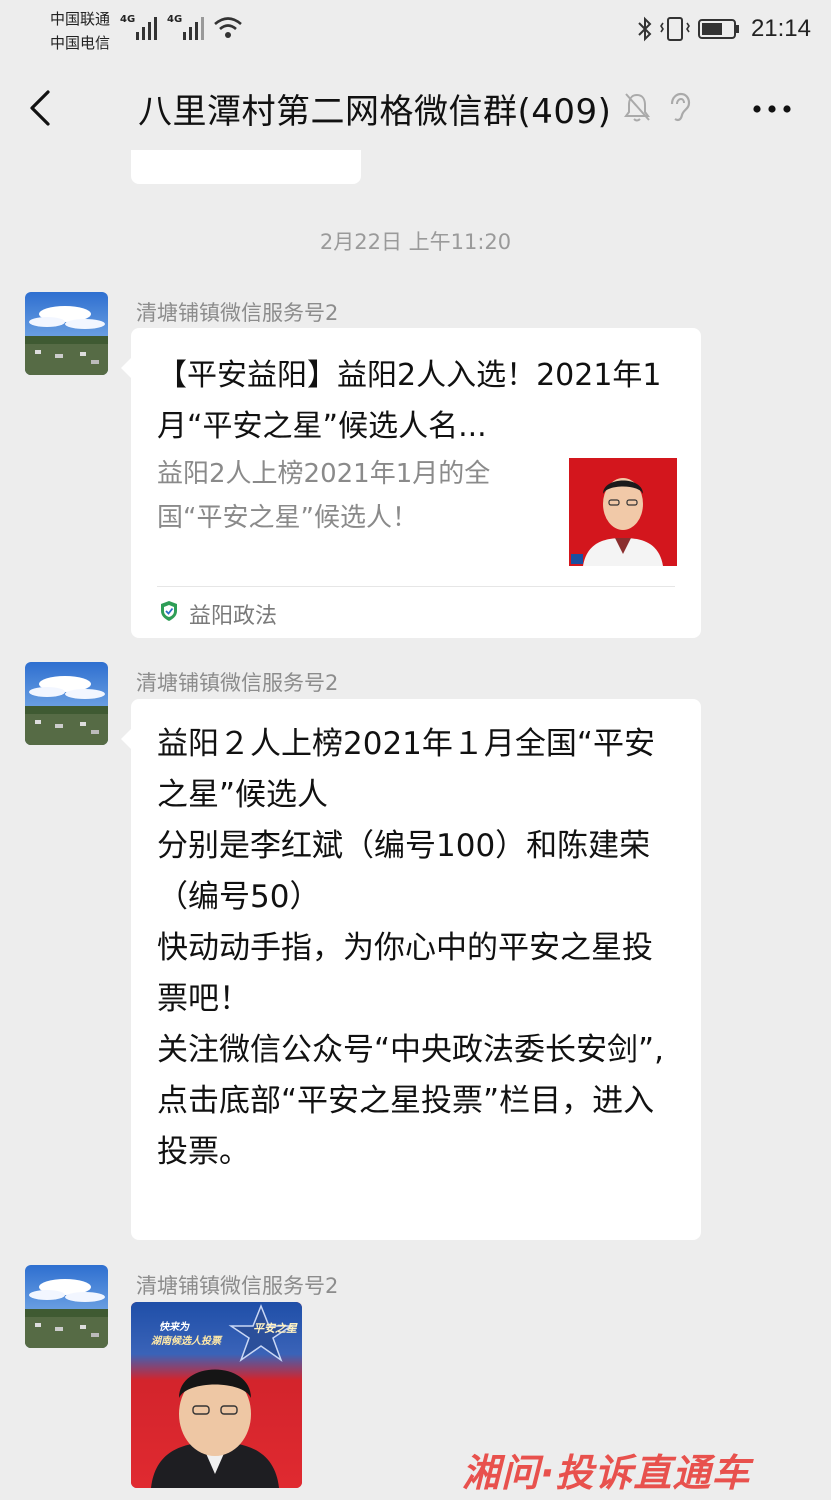  I want to click on link-card-divider, so click(416, 586).